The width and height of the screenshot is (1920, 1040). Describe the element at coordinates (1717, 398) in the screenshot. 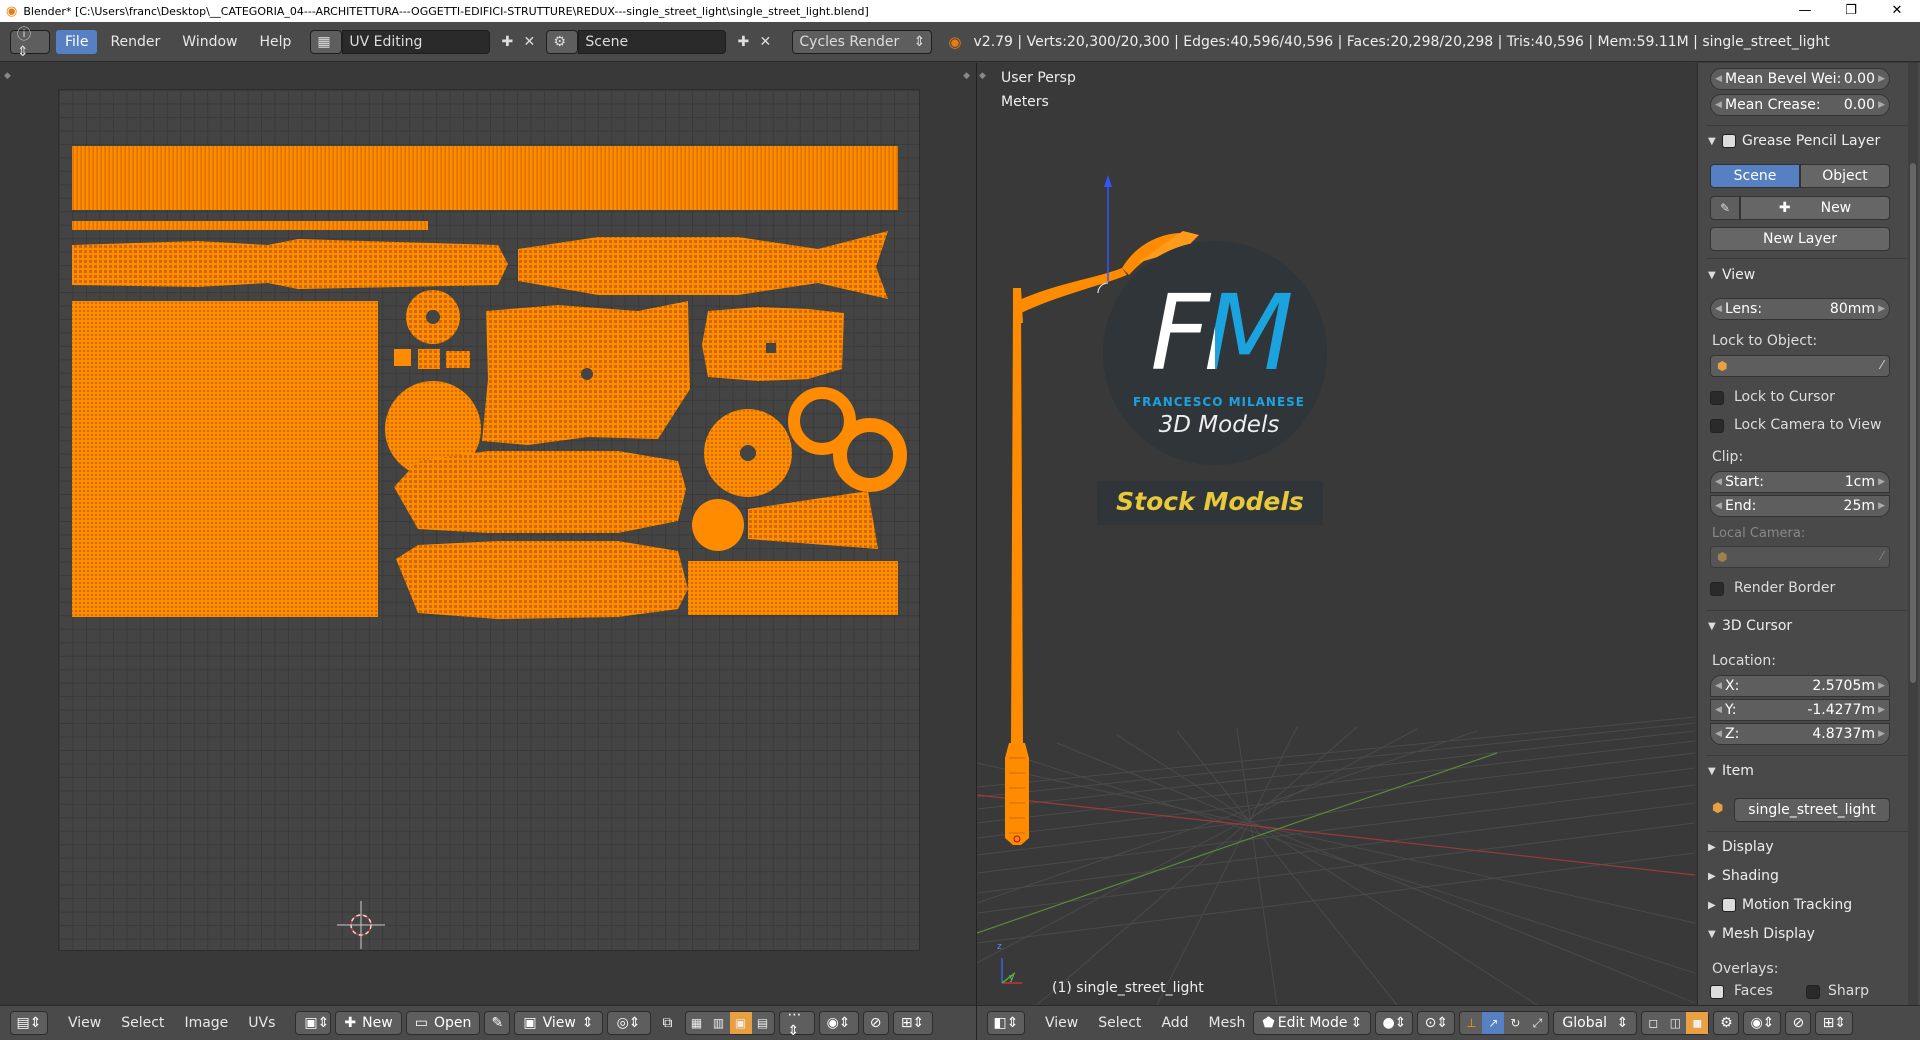

I see `lock-to-cursor-checkbox` at that location.